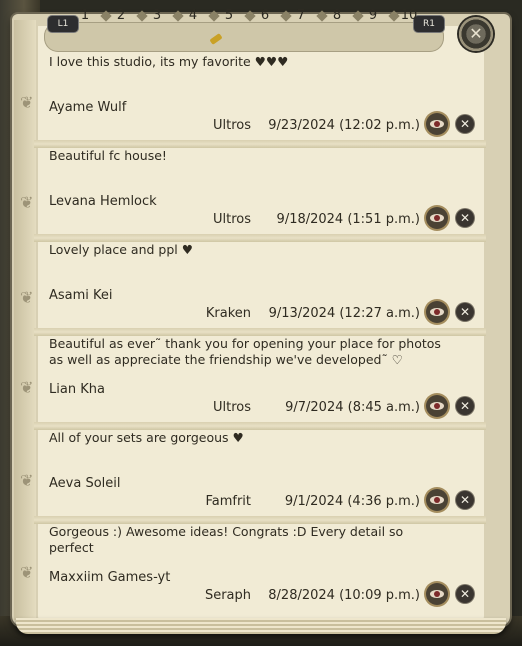 The image size is (522, 646). Describe the element at coordinates (352, 407) in the screenshot. I see `message-date: 9/7/2024 (8:45 a.m.)` at that location.